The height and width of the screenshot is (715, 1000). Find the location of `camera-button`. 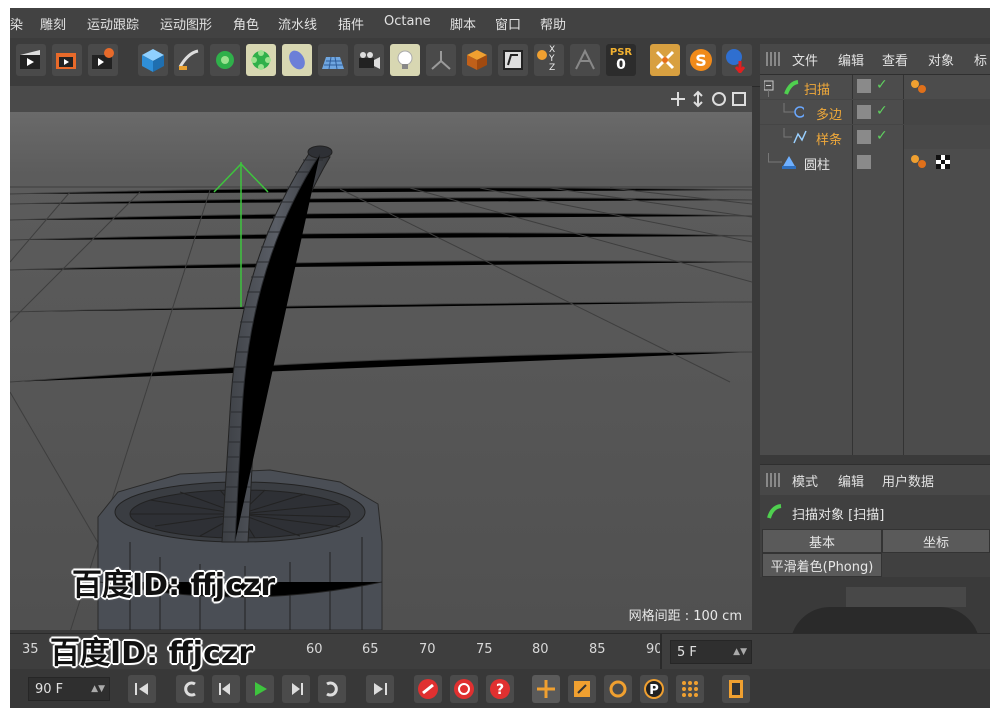

camera-button is located at coordinates (369, 60).